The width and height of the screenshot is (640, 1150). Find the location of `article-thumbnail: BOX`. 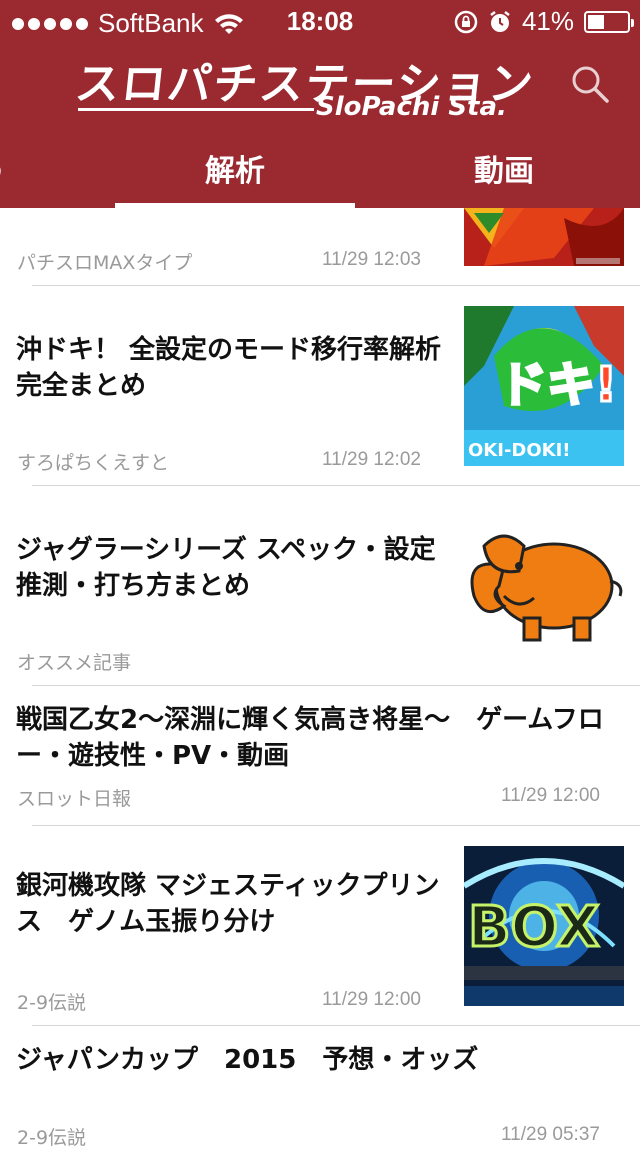

article-thumbnail: BOX is located at coordinates (544, 926).